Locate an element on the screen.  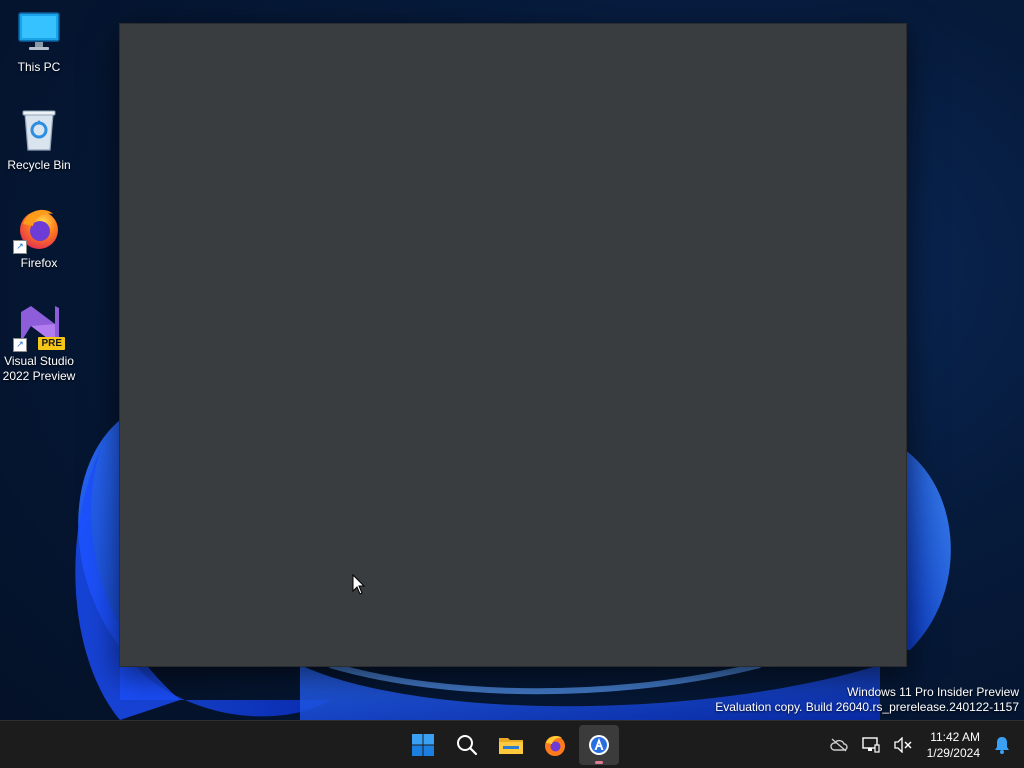
firefox-icon is located at coordinates (555, 745).